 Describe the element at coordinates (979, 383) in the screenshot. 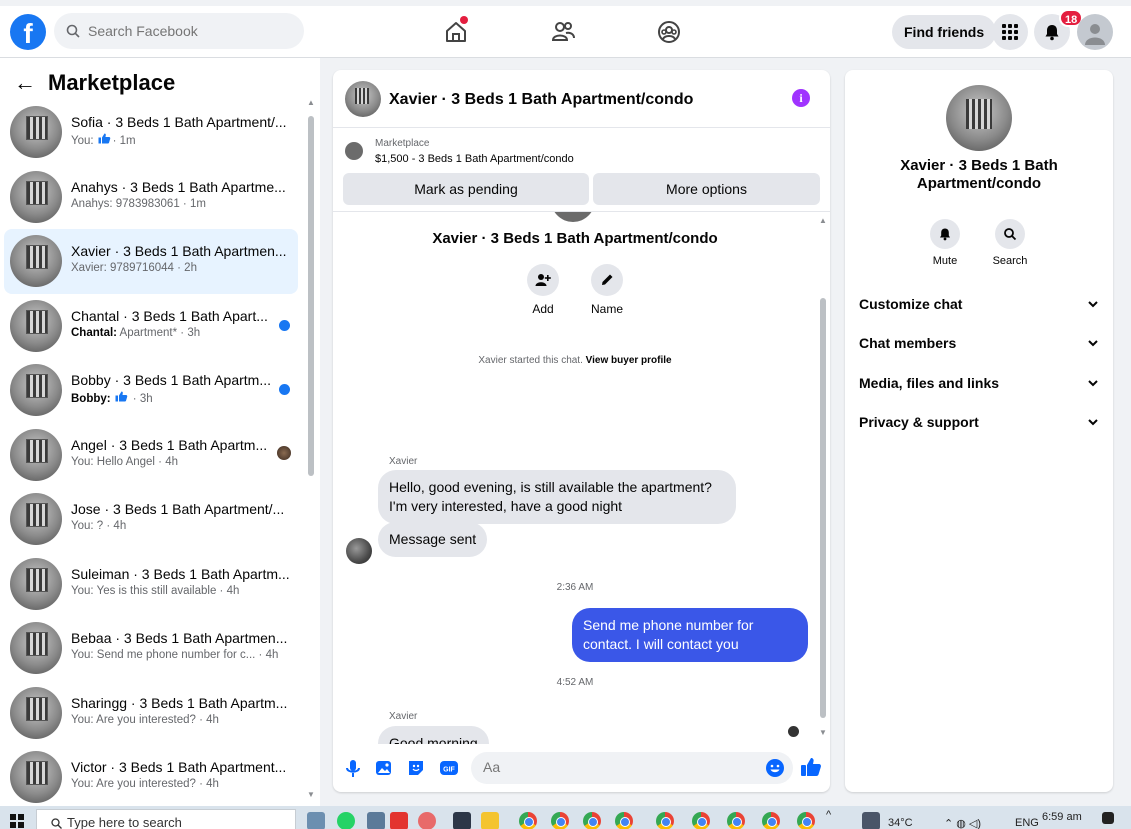

I see `media-files-links-section: Media, files and links` at that location.